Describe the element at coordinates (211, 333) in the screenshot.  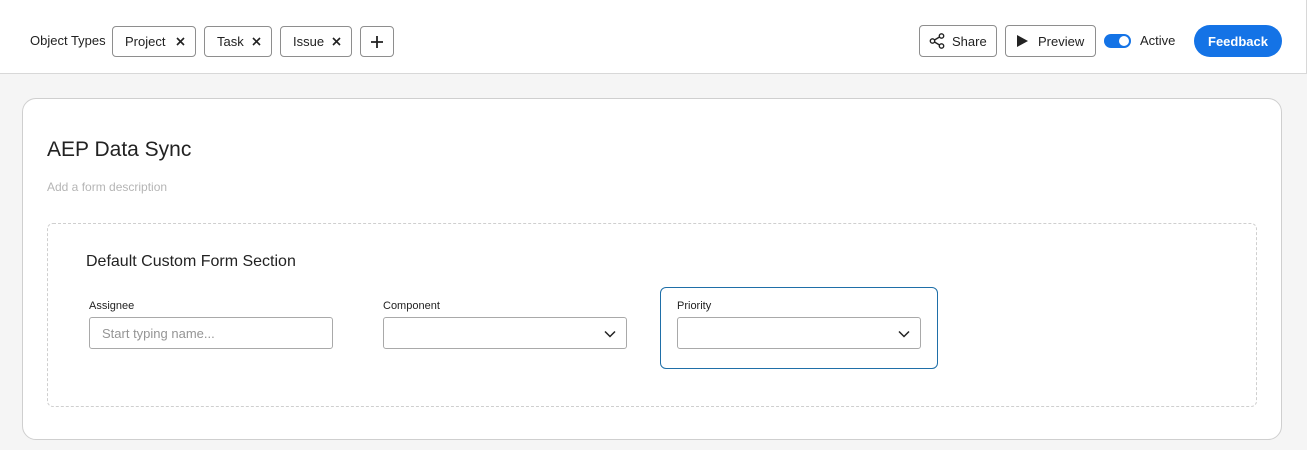
I see `assignee-input` at that location.